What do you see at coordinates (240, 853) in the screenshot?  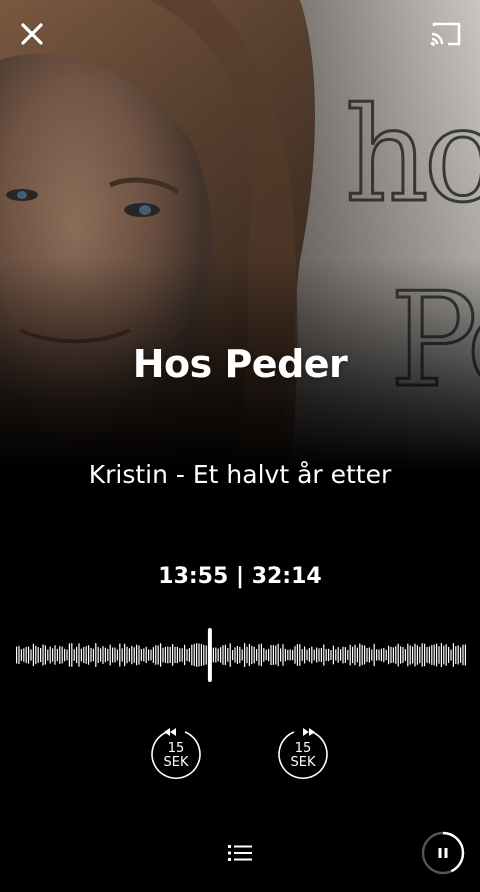 I see `playlist-button` at bounding box center [240, 853].